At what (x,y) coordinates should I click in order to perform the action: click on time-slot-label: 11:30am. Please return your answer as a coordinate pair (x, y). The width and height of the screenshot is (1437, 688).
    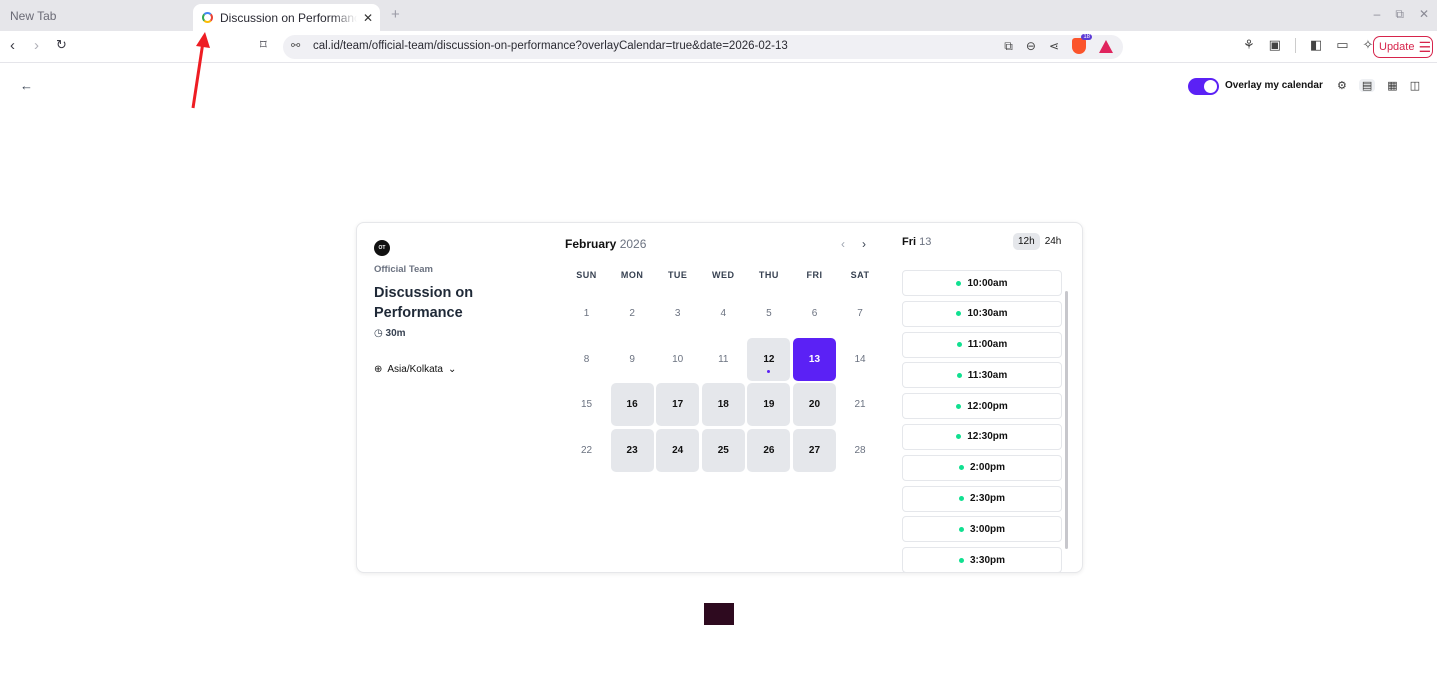
    Looking at the image, I should click on (987, 375).